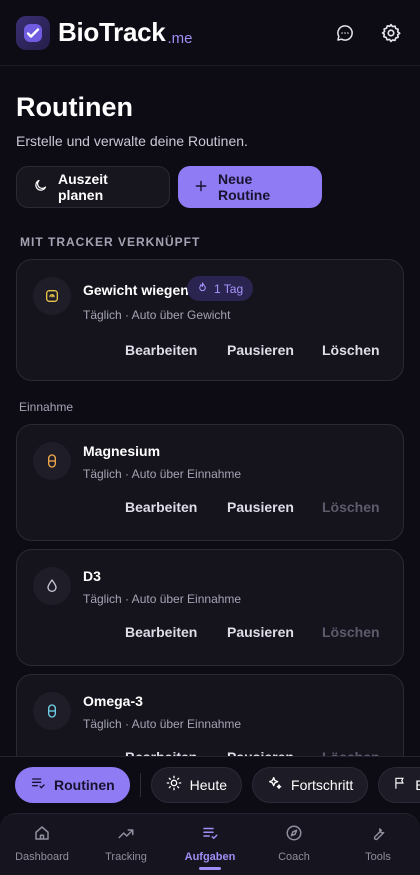  What do you see at coordinates (42, 857) in the screenshot?
I see `tab-label: Dashboard` at bounding box center [42, 857].